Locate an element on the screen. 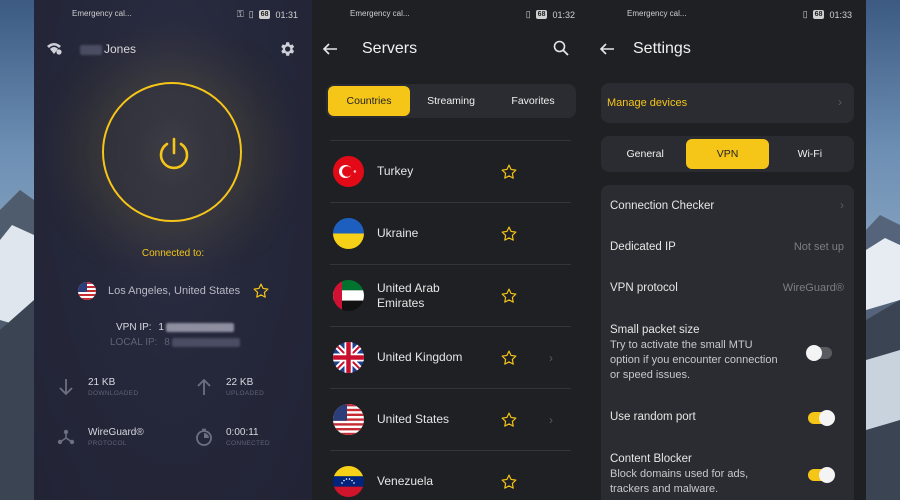 Image resolution: width=900 pixels, height=500 pixels. ukraine-flag-icon is located at coordinates (348, 233).